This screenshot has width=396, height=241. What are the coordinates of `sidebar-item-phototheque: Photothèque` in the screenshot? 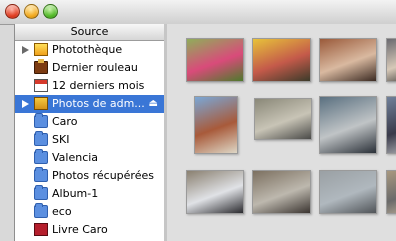 It's located at (89, 50).